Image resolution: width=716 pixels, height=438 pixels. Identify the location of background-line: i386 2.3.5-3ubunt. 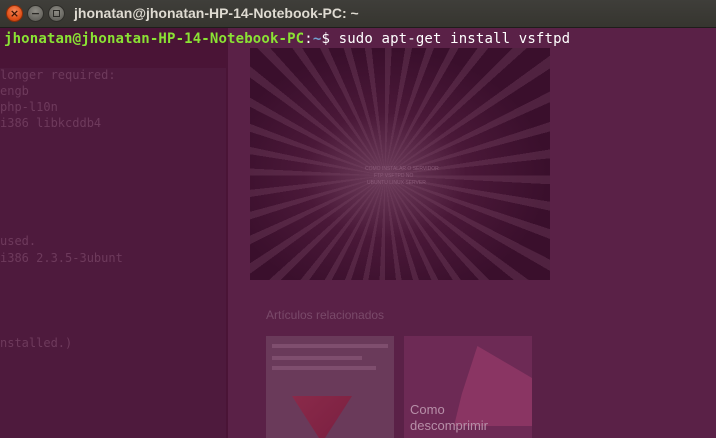
(61, 258).